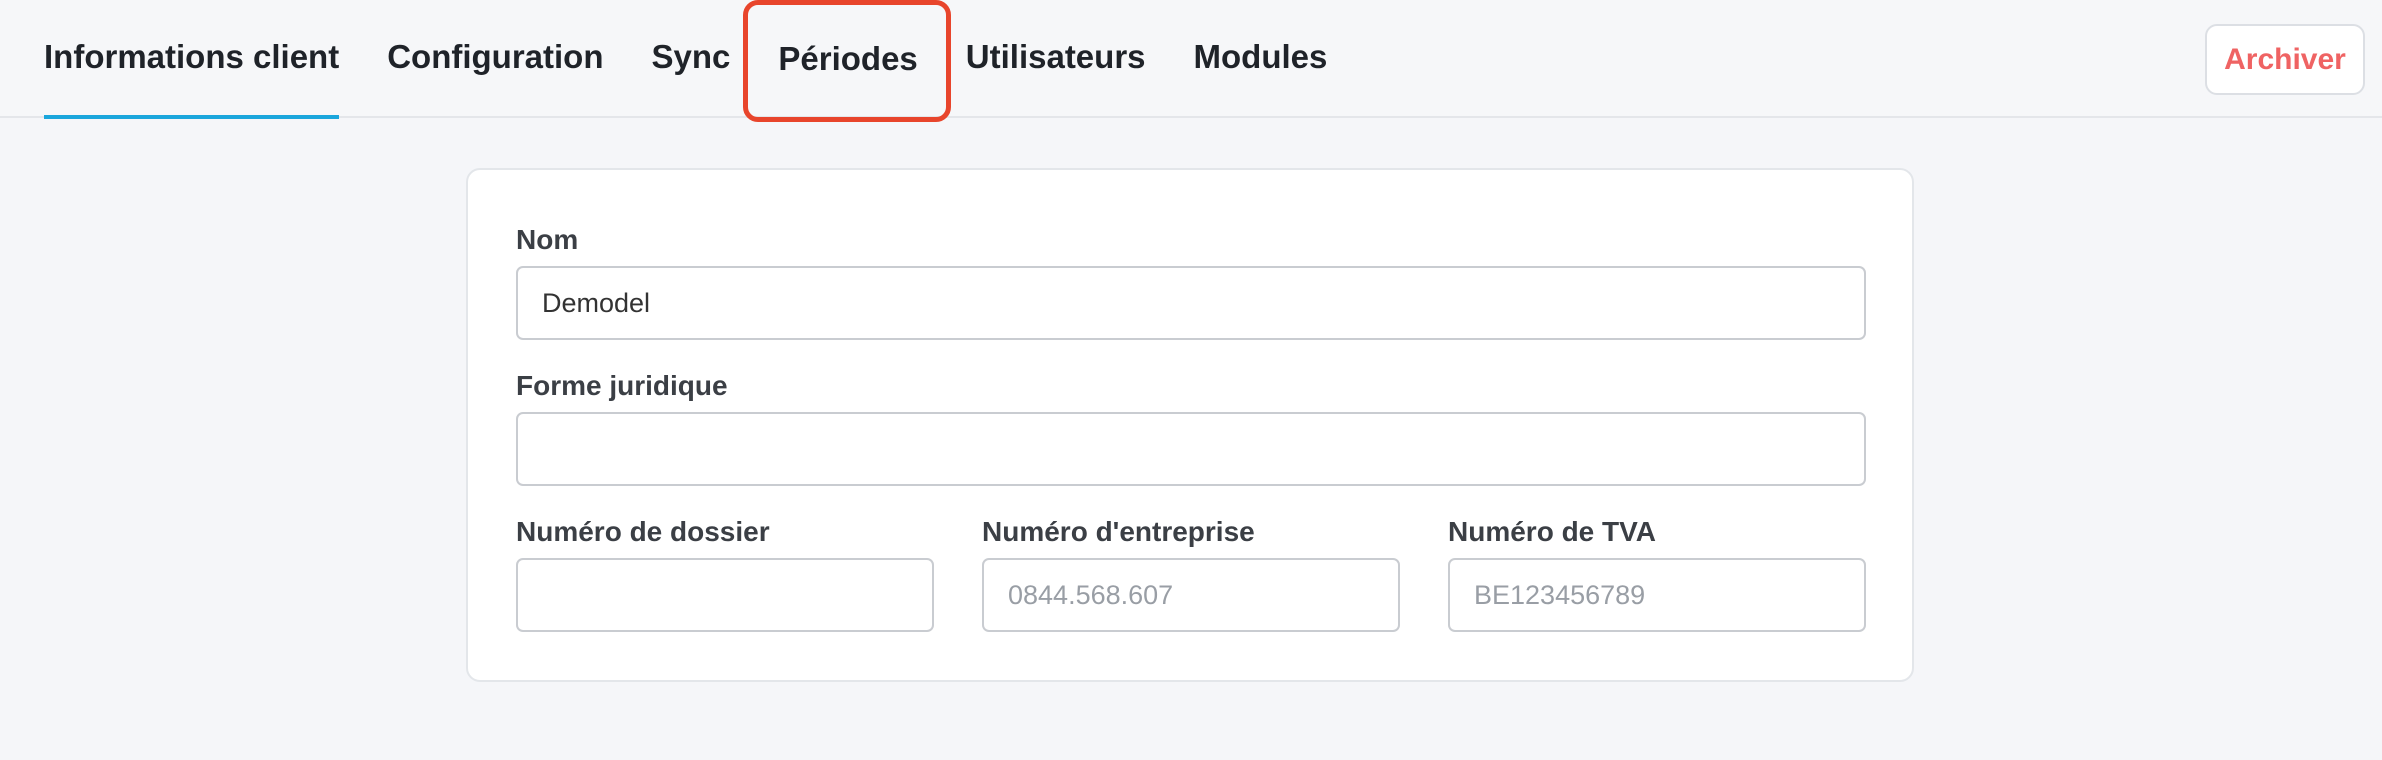  I want to click on vat-number-field, so click(1657, 595).